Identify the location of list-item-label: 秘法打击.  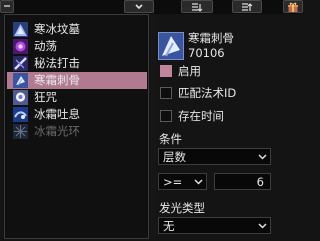
(57, 63).